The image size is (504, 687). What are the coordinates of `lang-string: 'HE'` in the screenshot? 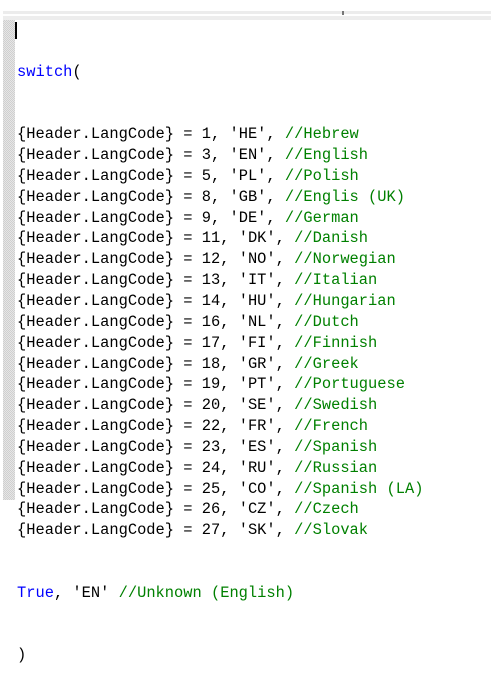 It's located at (248, 134).